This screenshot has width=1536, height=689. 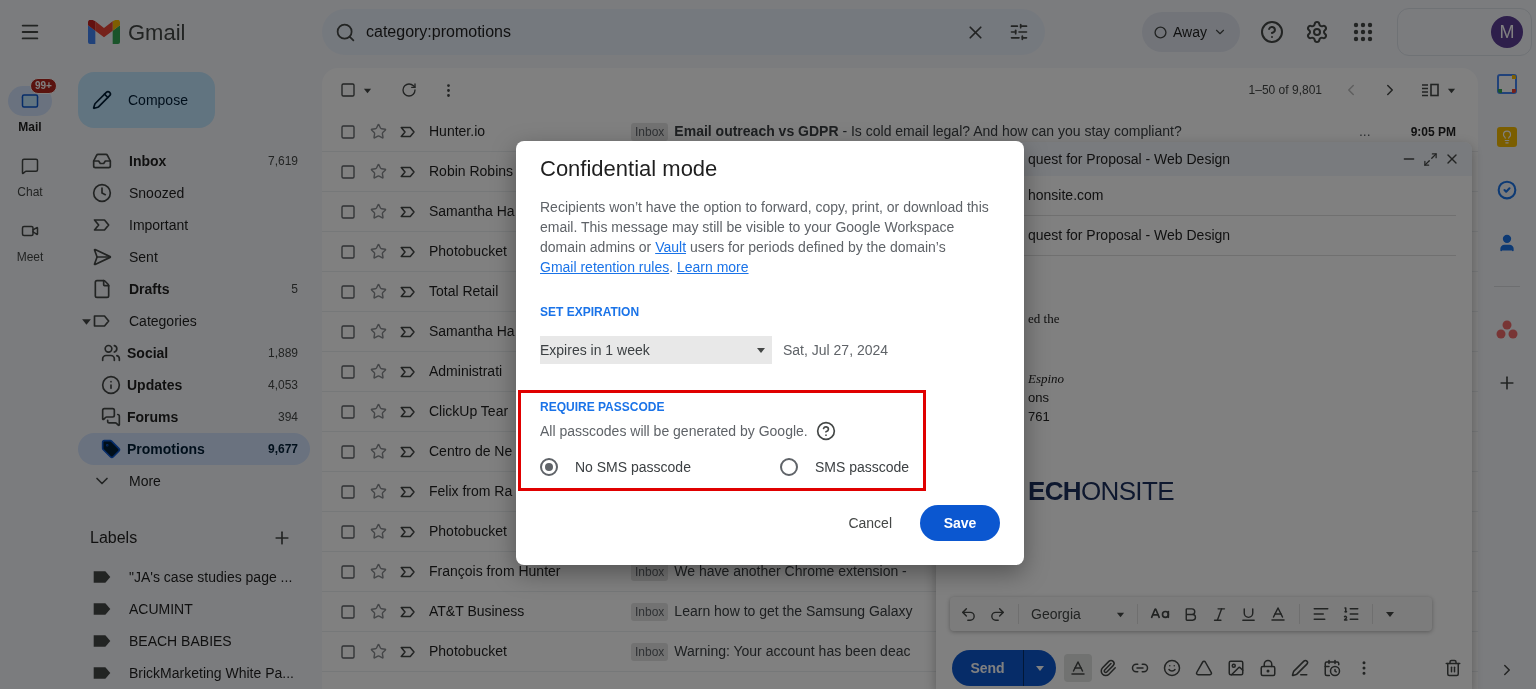 What do you see at coordinates (1507, 330) in the screenshot?
I see `three-dots-icon` at bounding box center [1507, 330].